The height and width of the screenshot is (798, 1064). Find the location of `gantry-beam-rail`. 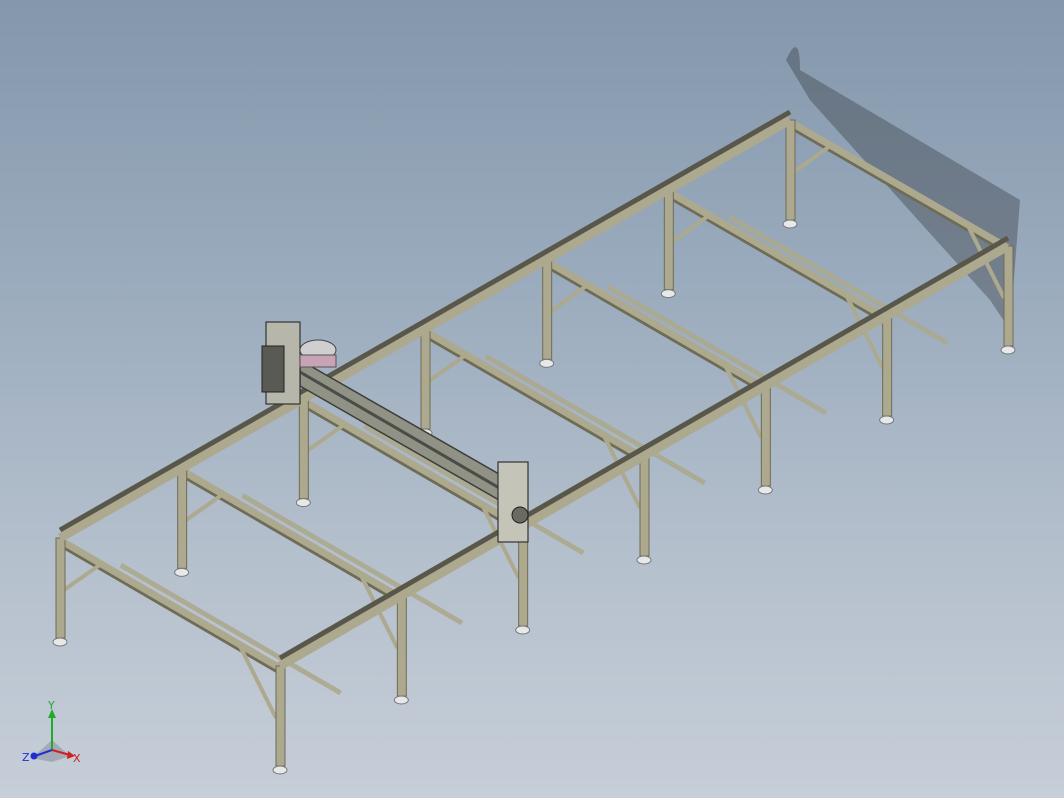

gantry-beam-rail is located at coordinates (410, 436).